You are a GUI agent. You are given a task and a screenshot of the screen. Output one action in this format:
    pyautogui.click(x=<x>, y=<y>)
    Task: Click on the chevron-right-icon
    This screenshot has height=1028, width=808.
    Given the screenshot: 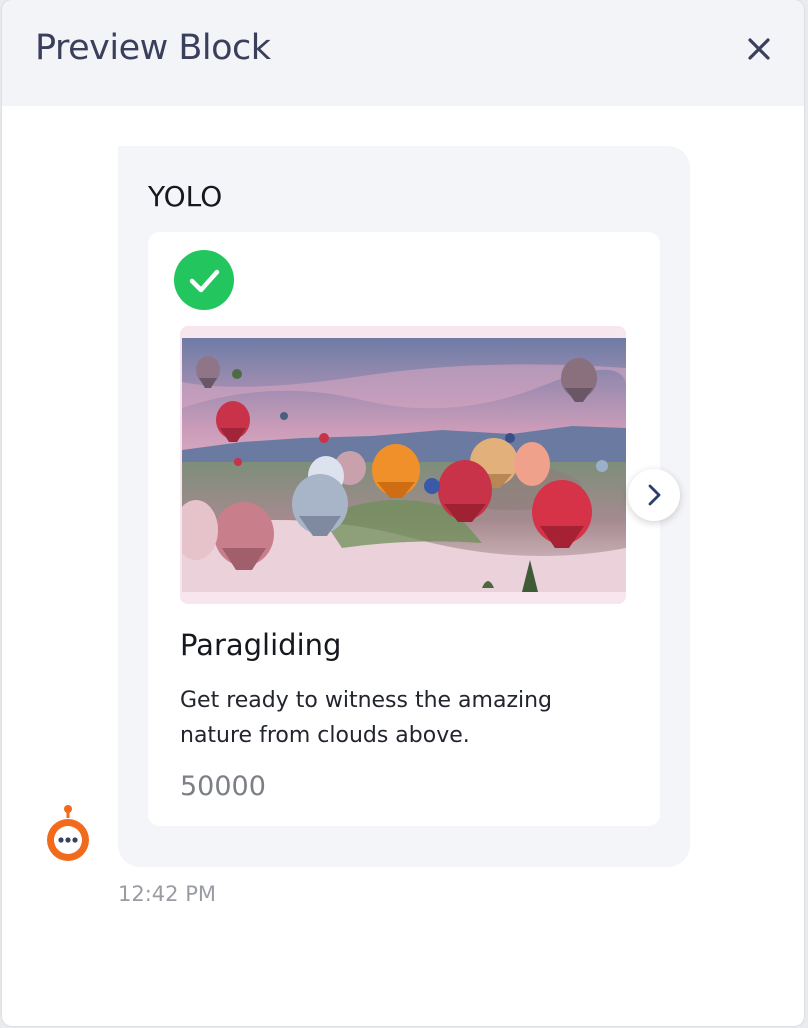 What is the action you would take?
    pyautogui.click(x=654, y=495)
    